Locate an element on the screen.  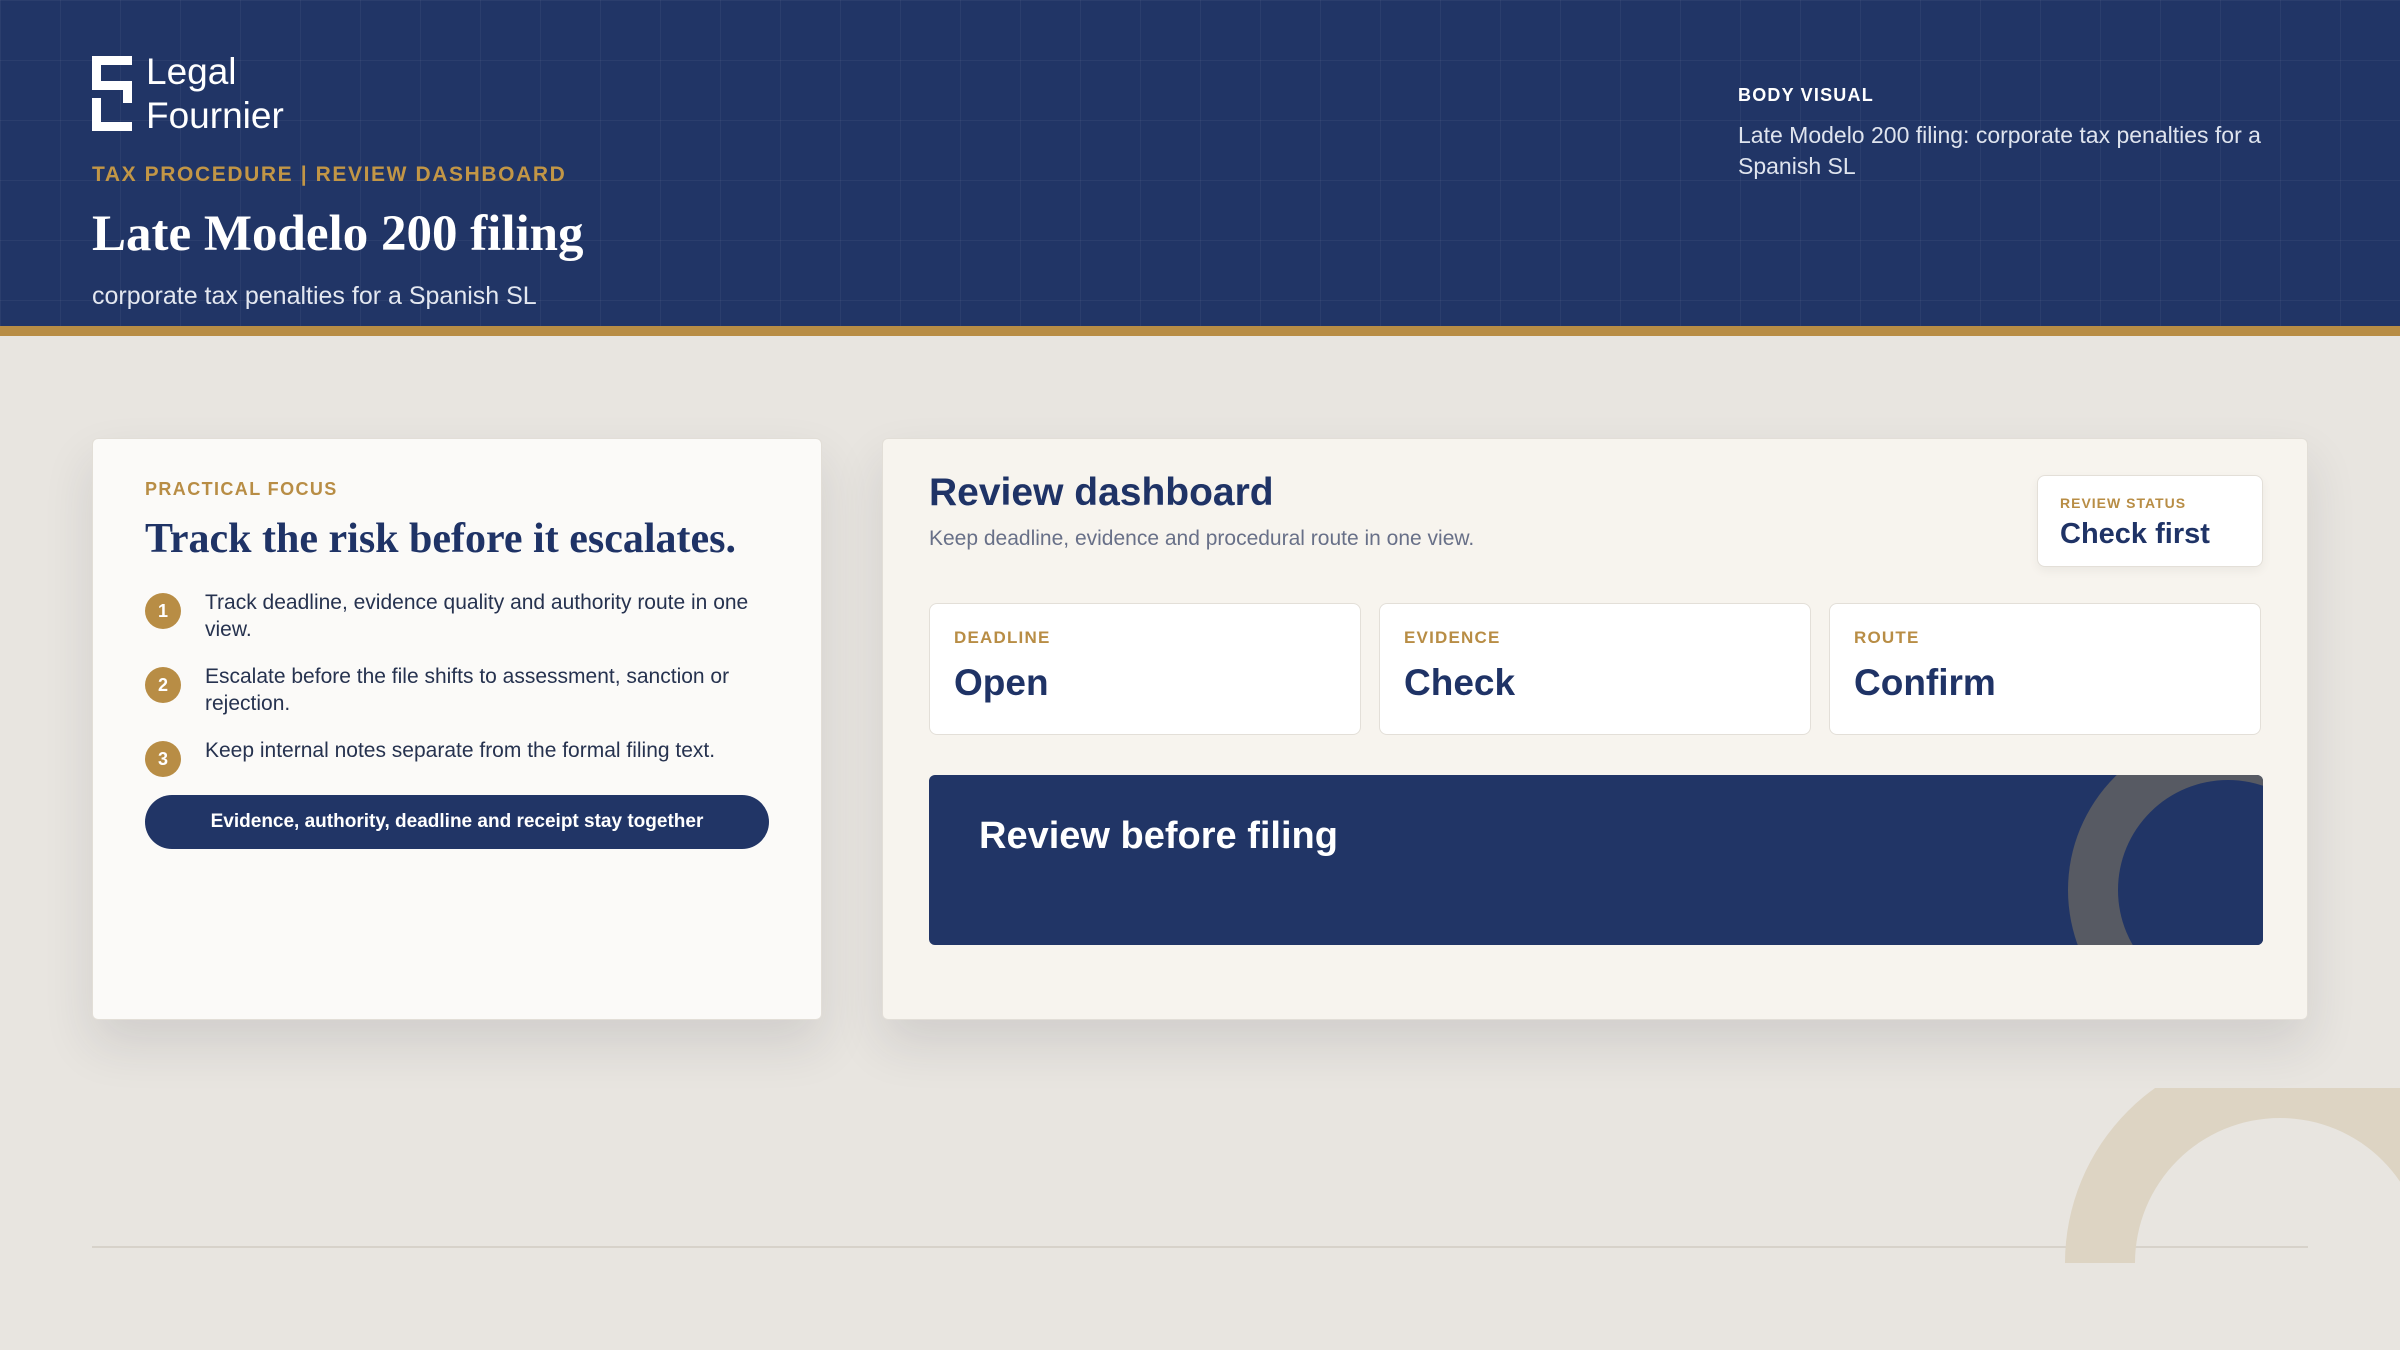
decorative-arc-icon is located at coordinates (2232, 1175).